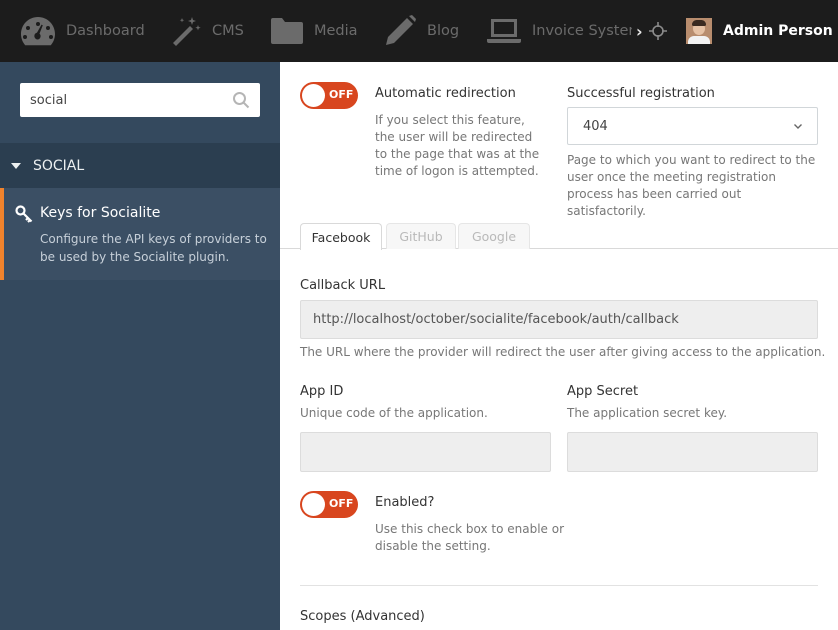 Image resolution: width=838 pixels, height=630 pixels. Describe the element at coordinates (504, 31) in the screenshot. I see `laptop-icon` at that location.